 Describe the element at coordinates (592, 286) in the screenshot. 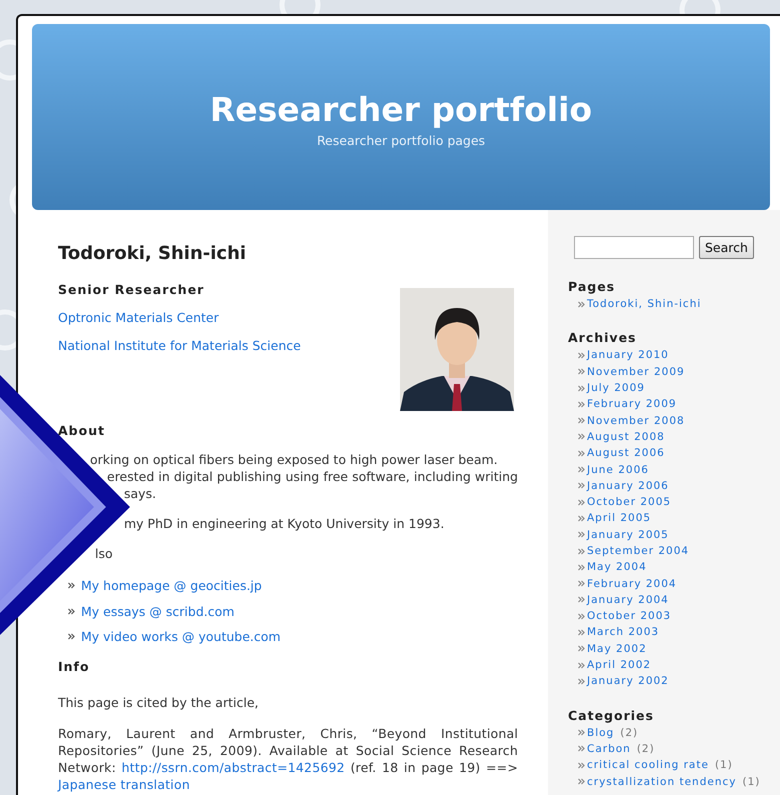

I see `sidebar-heading: Pages` at that location.